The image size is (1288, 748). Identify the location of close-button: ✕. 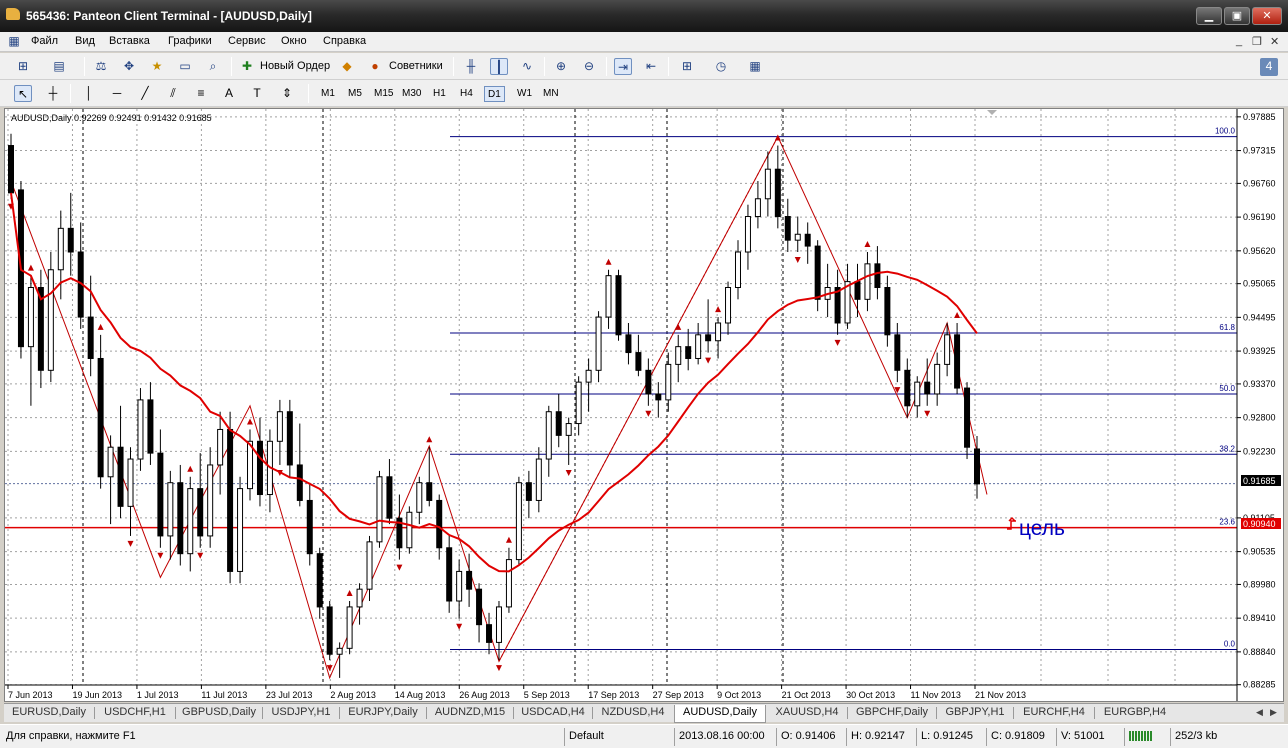
(1267, 16).